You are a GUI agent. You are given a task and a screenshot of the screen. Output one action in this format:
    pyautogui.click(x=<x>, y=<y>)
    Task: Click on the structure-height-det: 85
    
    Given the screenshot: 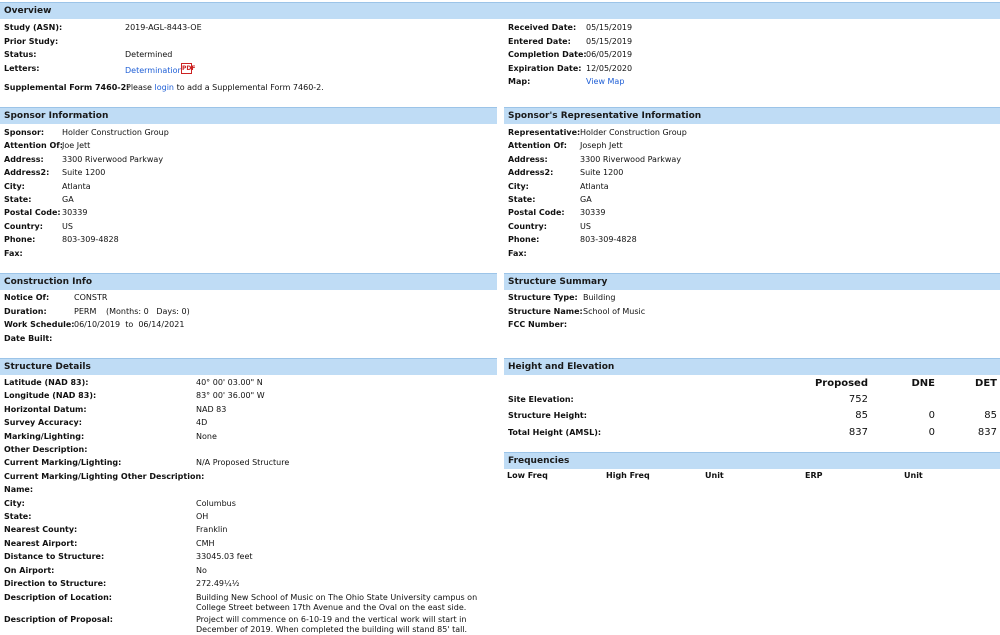 What is the action you would take?
    pyautogui.click(x=990, y=415)
    